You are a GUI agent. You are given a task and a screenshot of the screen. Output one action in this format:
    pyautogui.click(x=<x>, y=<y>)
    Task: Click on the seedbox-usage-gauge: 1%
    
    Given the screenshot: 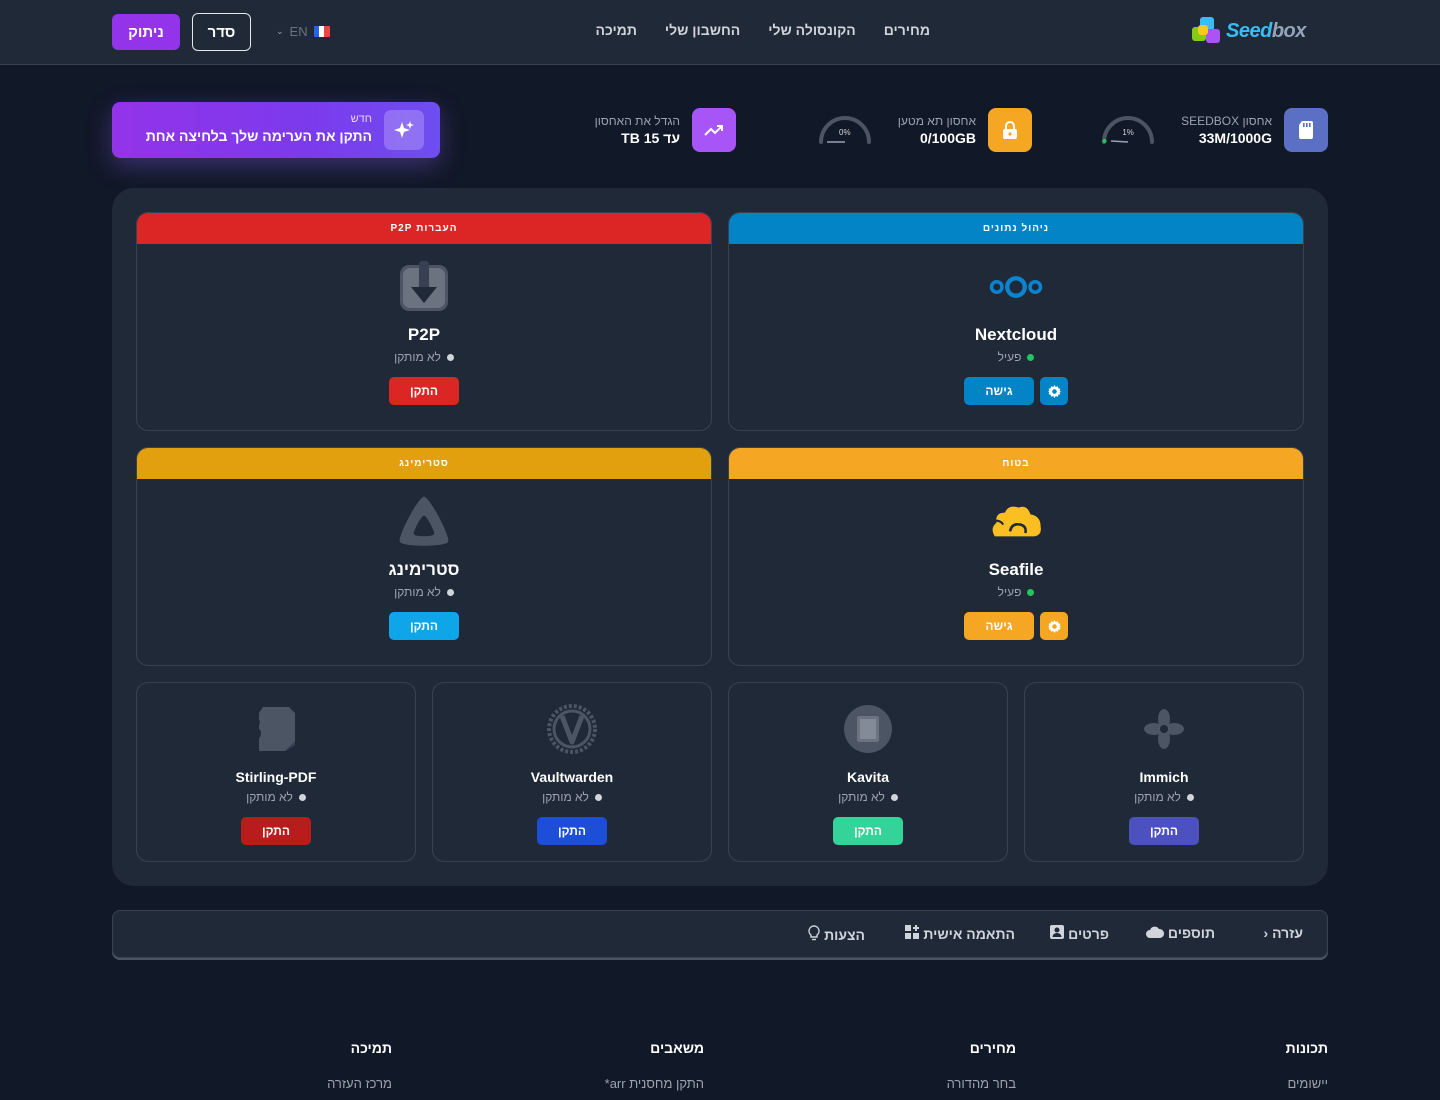 What is the action you would take?
    pyautogui.click(x=1128, y=130)
    